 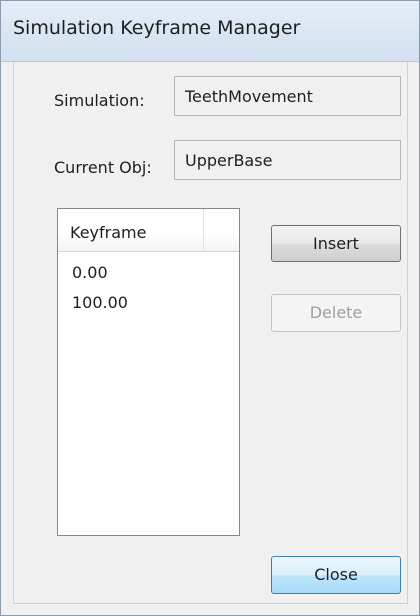 I want to click on keyframe-list-item: 100.00, so click(x=100, y=302).